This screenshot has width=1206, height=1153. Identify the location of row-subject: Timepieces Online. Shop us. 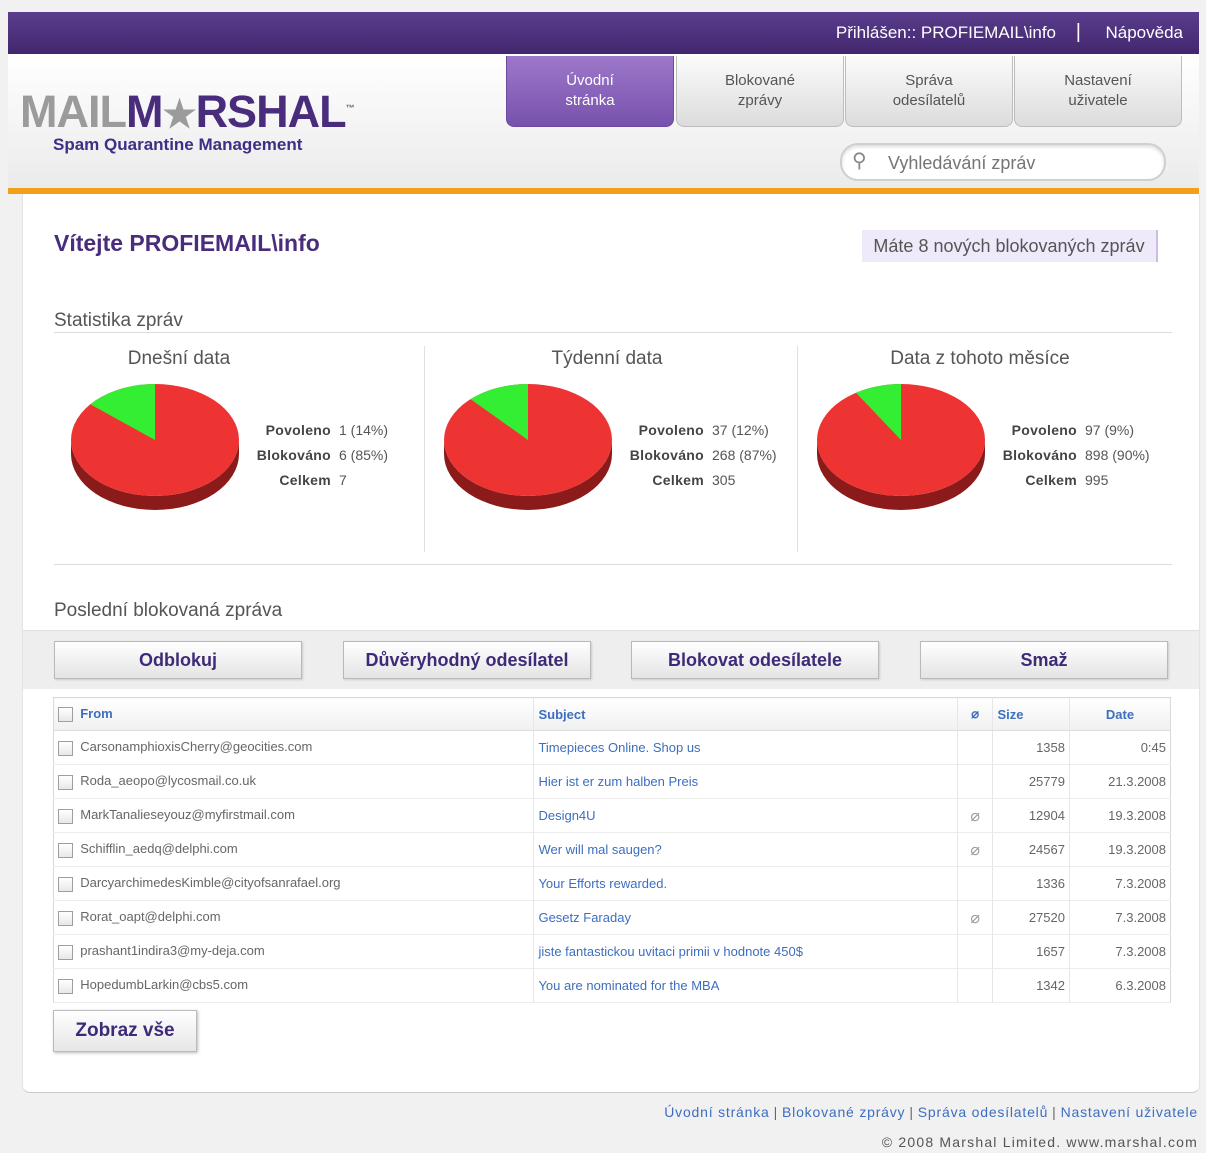
(619, 747).